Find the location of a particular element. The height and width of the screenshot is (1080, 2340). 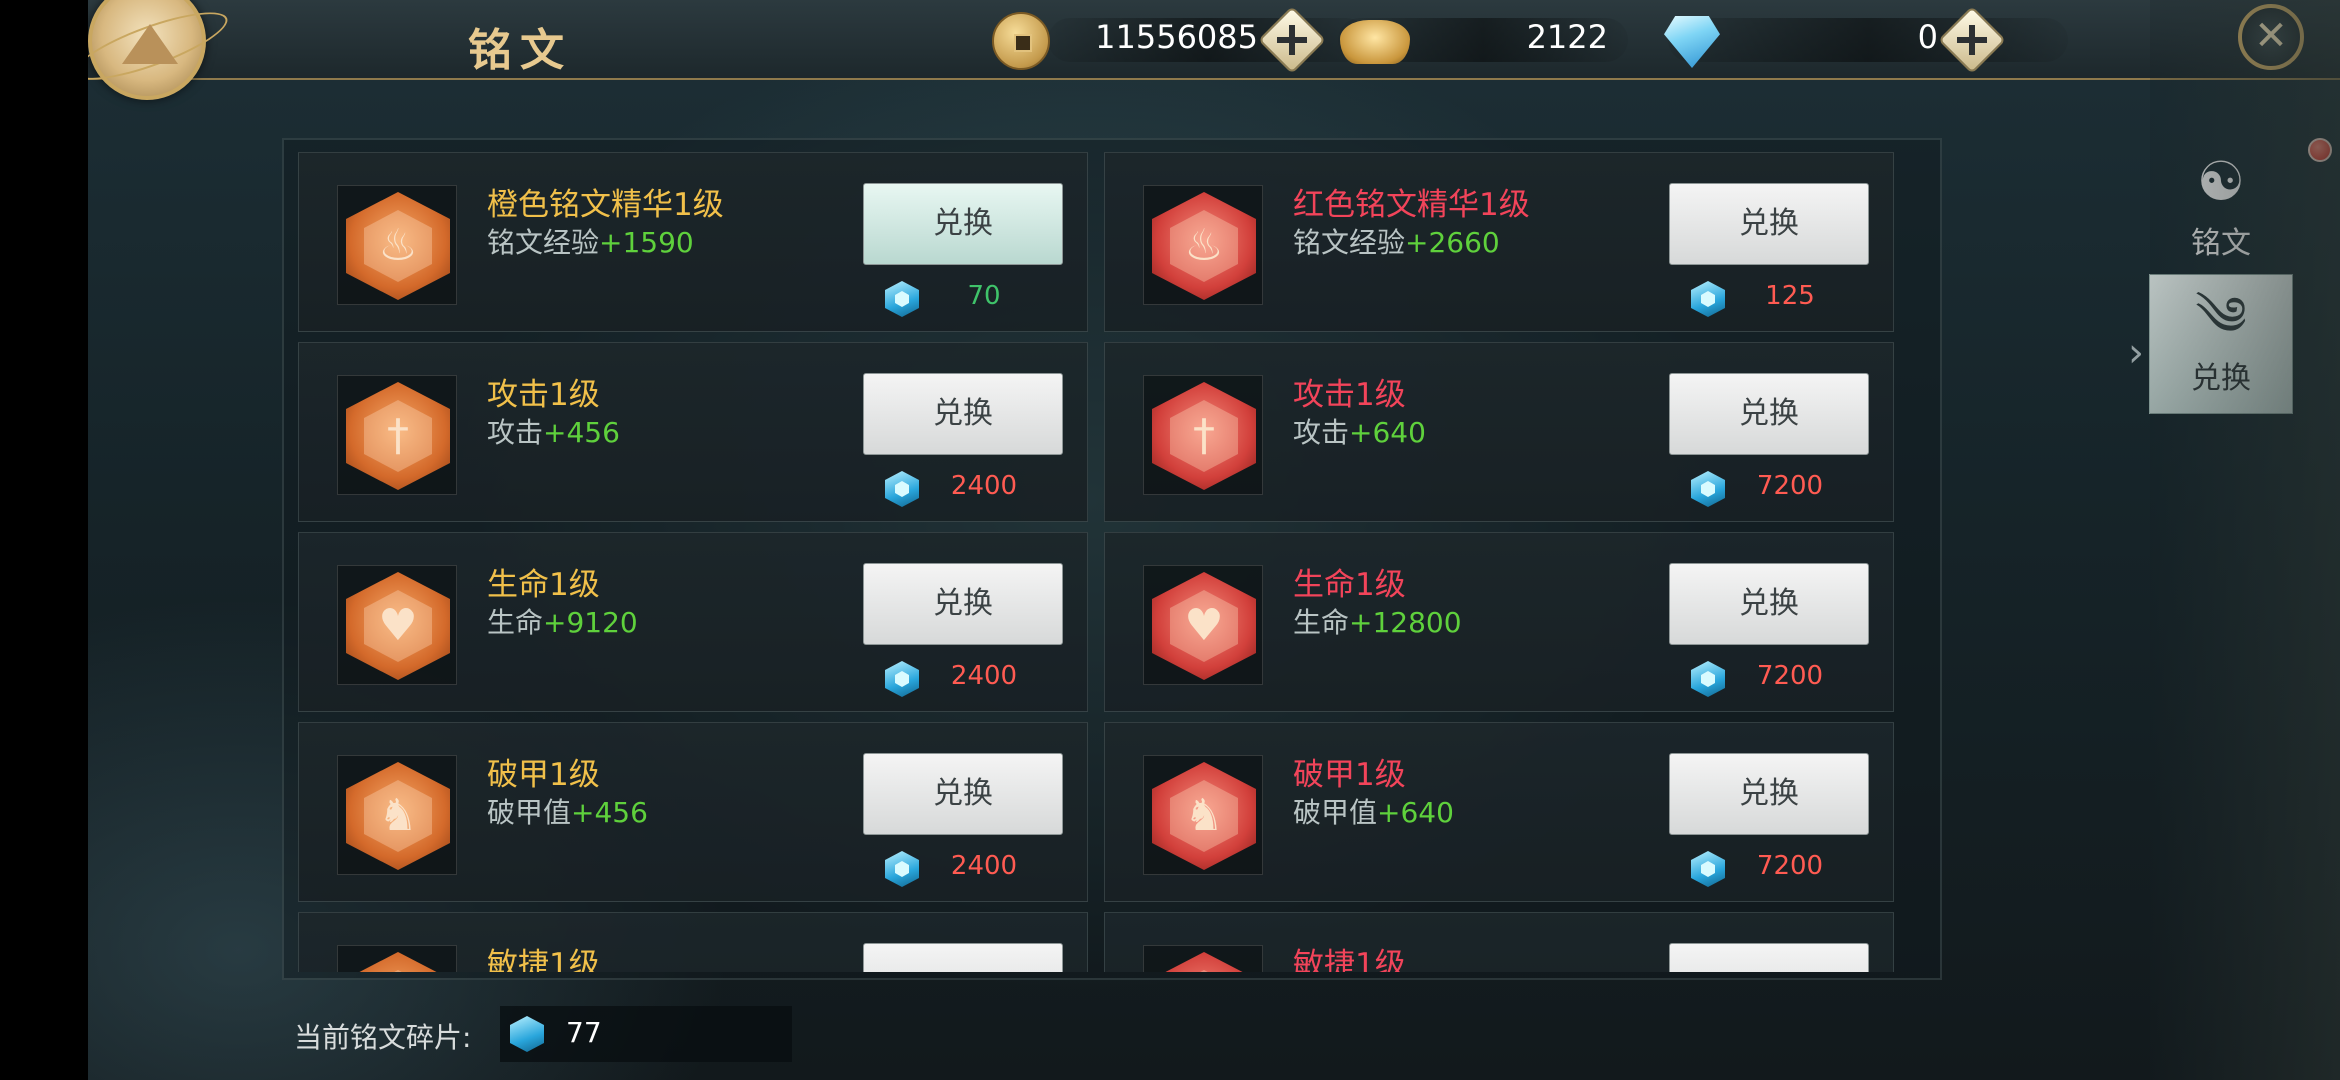

item-stat: 攻击+456 is located at coordinates (553, 431).